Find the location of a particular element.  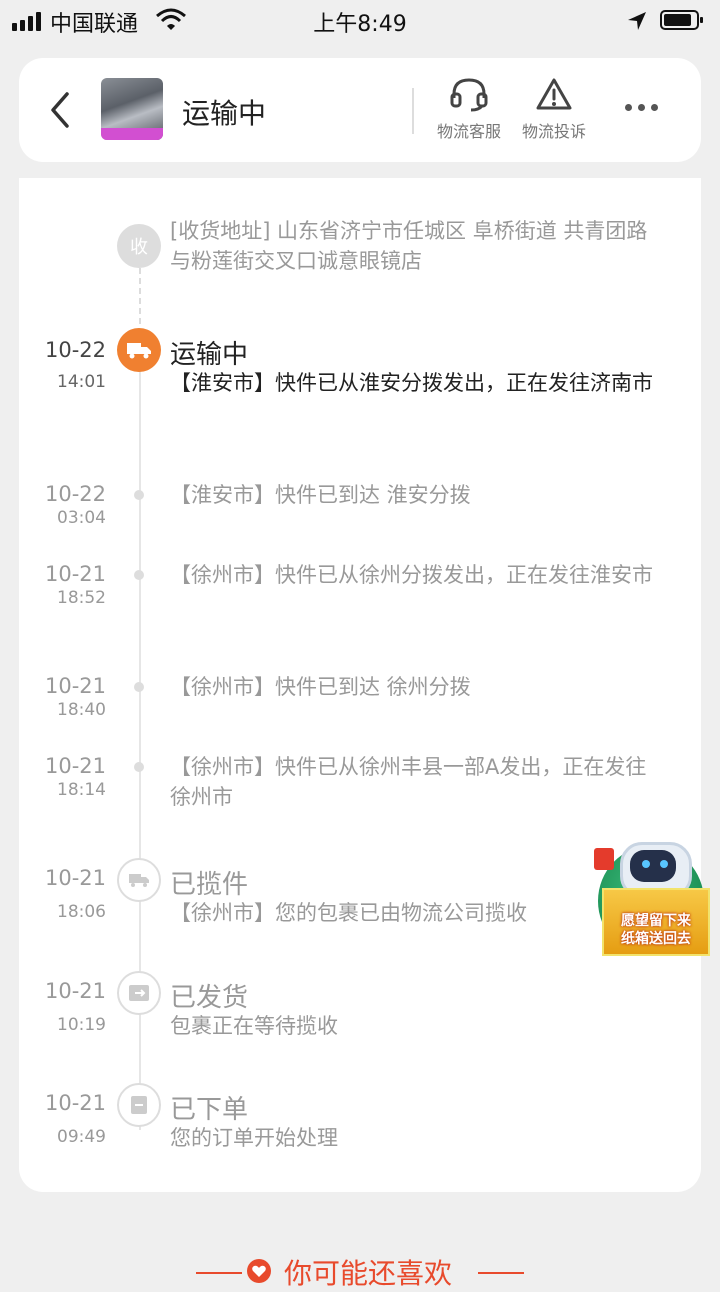

floating-ad-widget: 愿望留下来 纸箱送回去 is located at coordinates (653, 892).